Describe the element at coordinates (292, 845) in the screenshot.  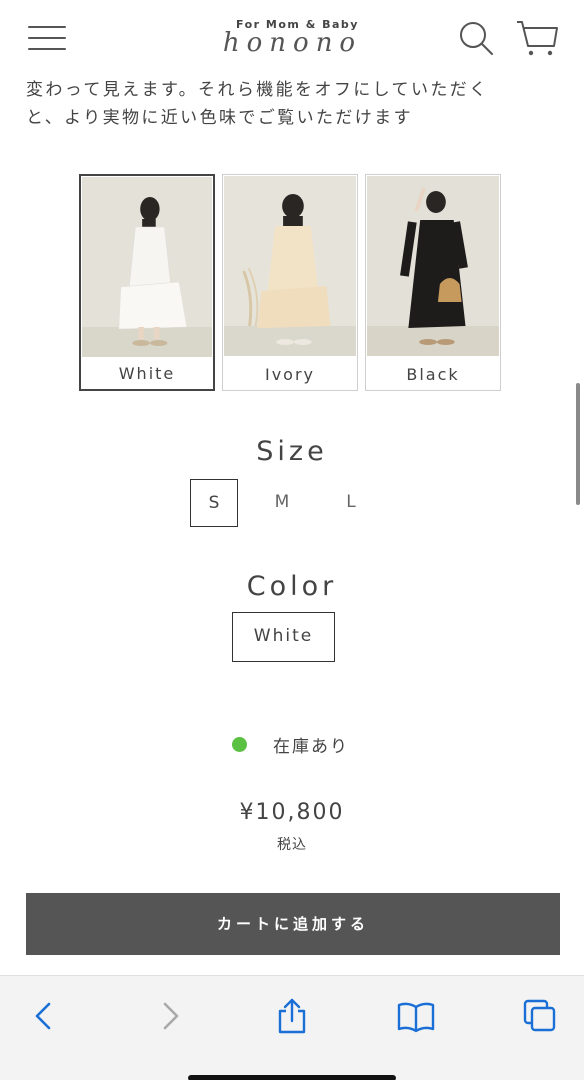
I see `tax-note: 税込` at that location.